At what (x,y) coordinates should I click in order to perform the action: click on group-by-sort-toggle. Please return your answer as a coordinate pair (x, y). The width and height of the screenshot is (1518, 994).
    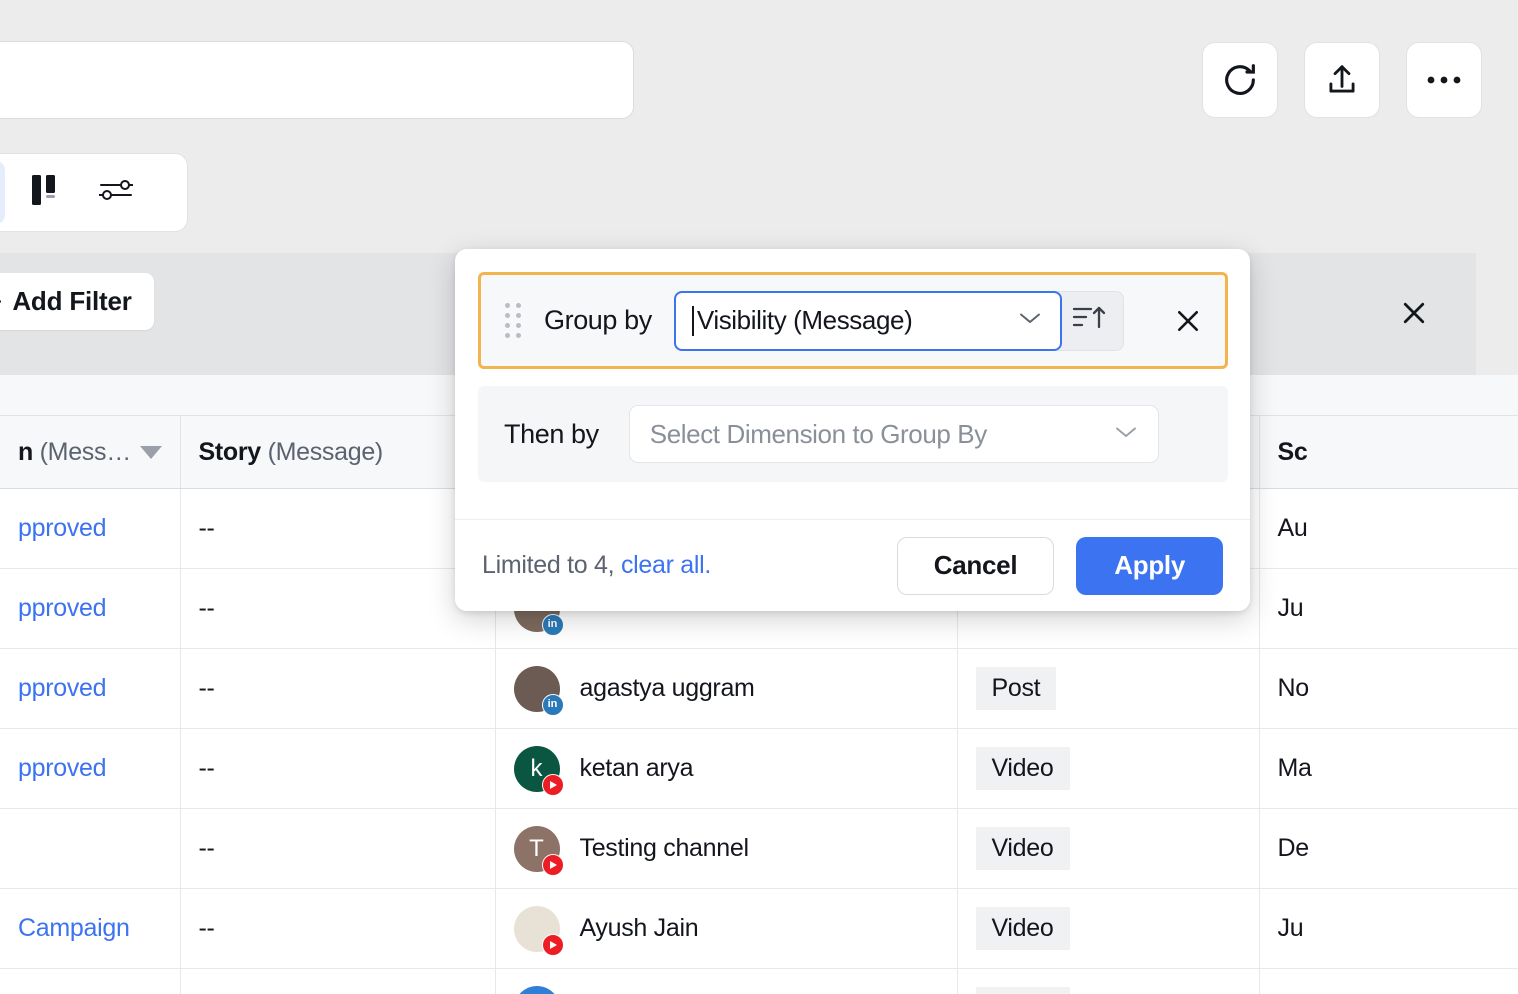
    Looking at the image, I should click on (1089, 320).